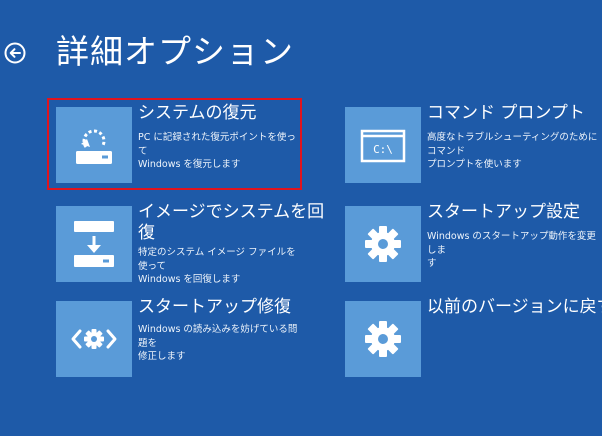 This screenshot has height=436, width=602. I want to click on option-title: スタートアップ設定, so click(503, 212).